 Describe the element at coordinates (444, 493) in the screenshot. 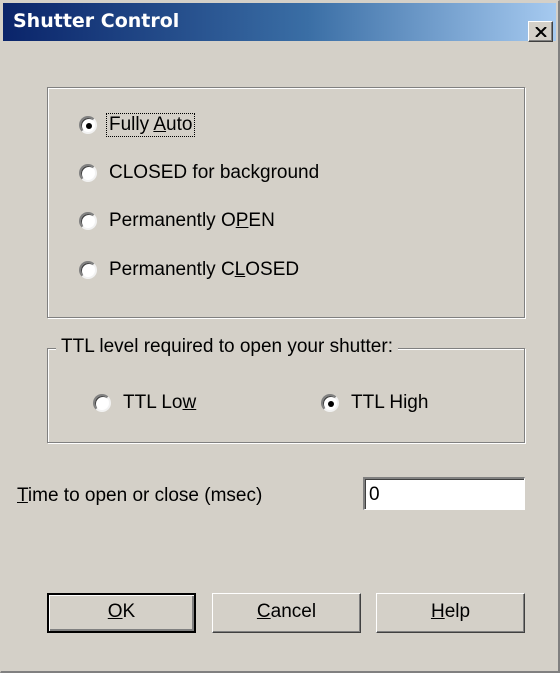

I see `time-to-open-input: 0` at that location.